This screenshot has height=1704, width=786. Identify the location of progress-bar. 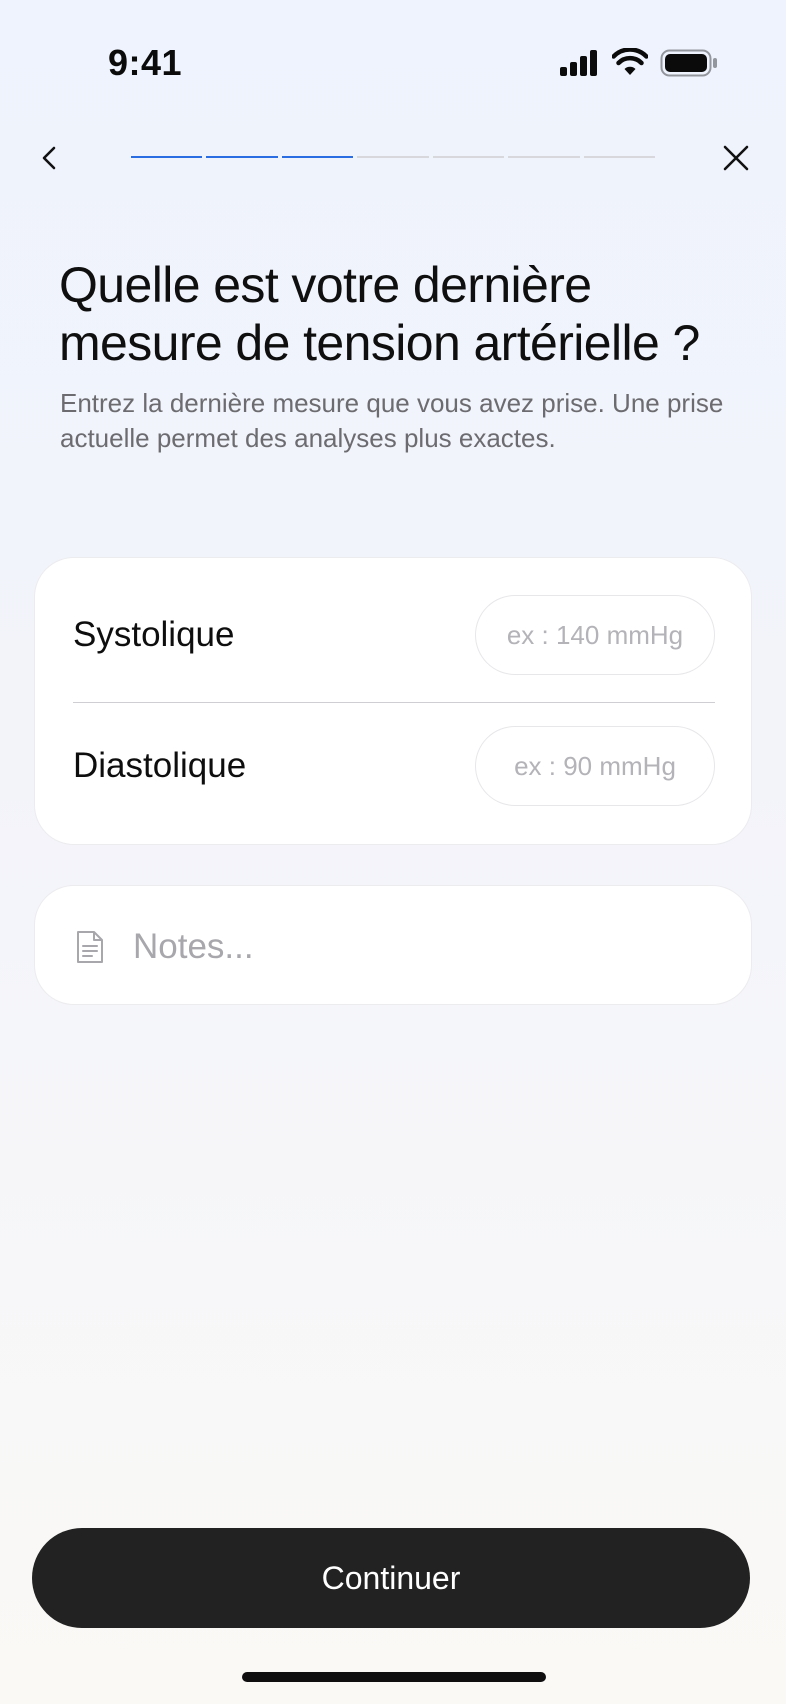
(393, 157).